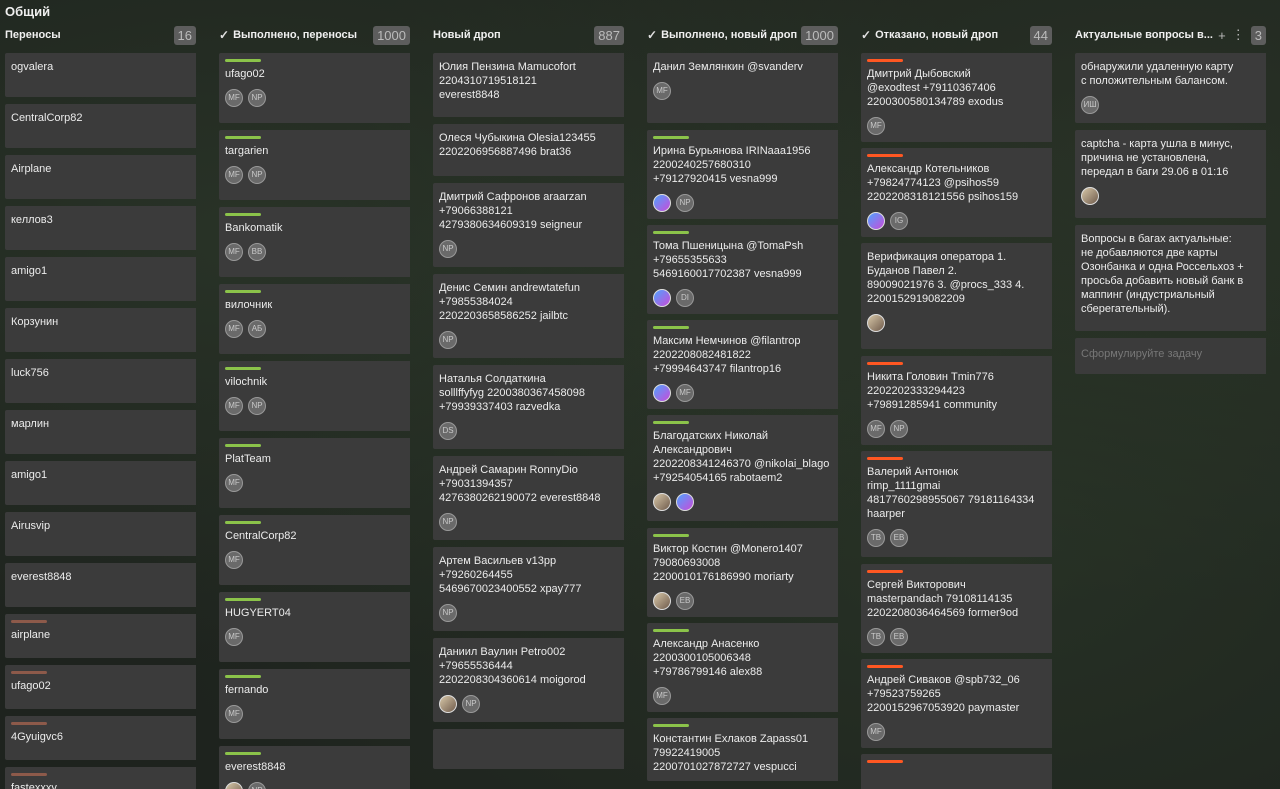  I want to click on task-card: HUGYERT04 МF, so click(314, 627).